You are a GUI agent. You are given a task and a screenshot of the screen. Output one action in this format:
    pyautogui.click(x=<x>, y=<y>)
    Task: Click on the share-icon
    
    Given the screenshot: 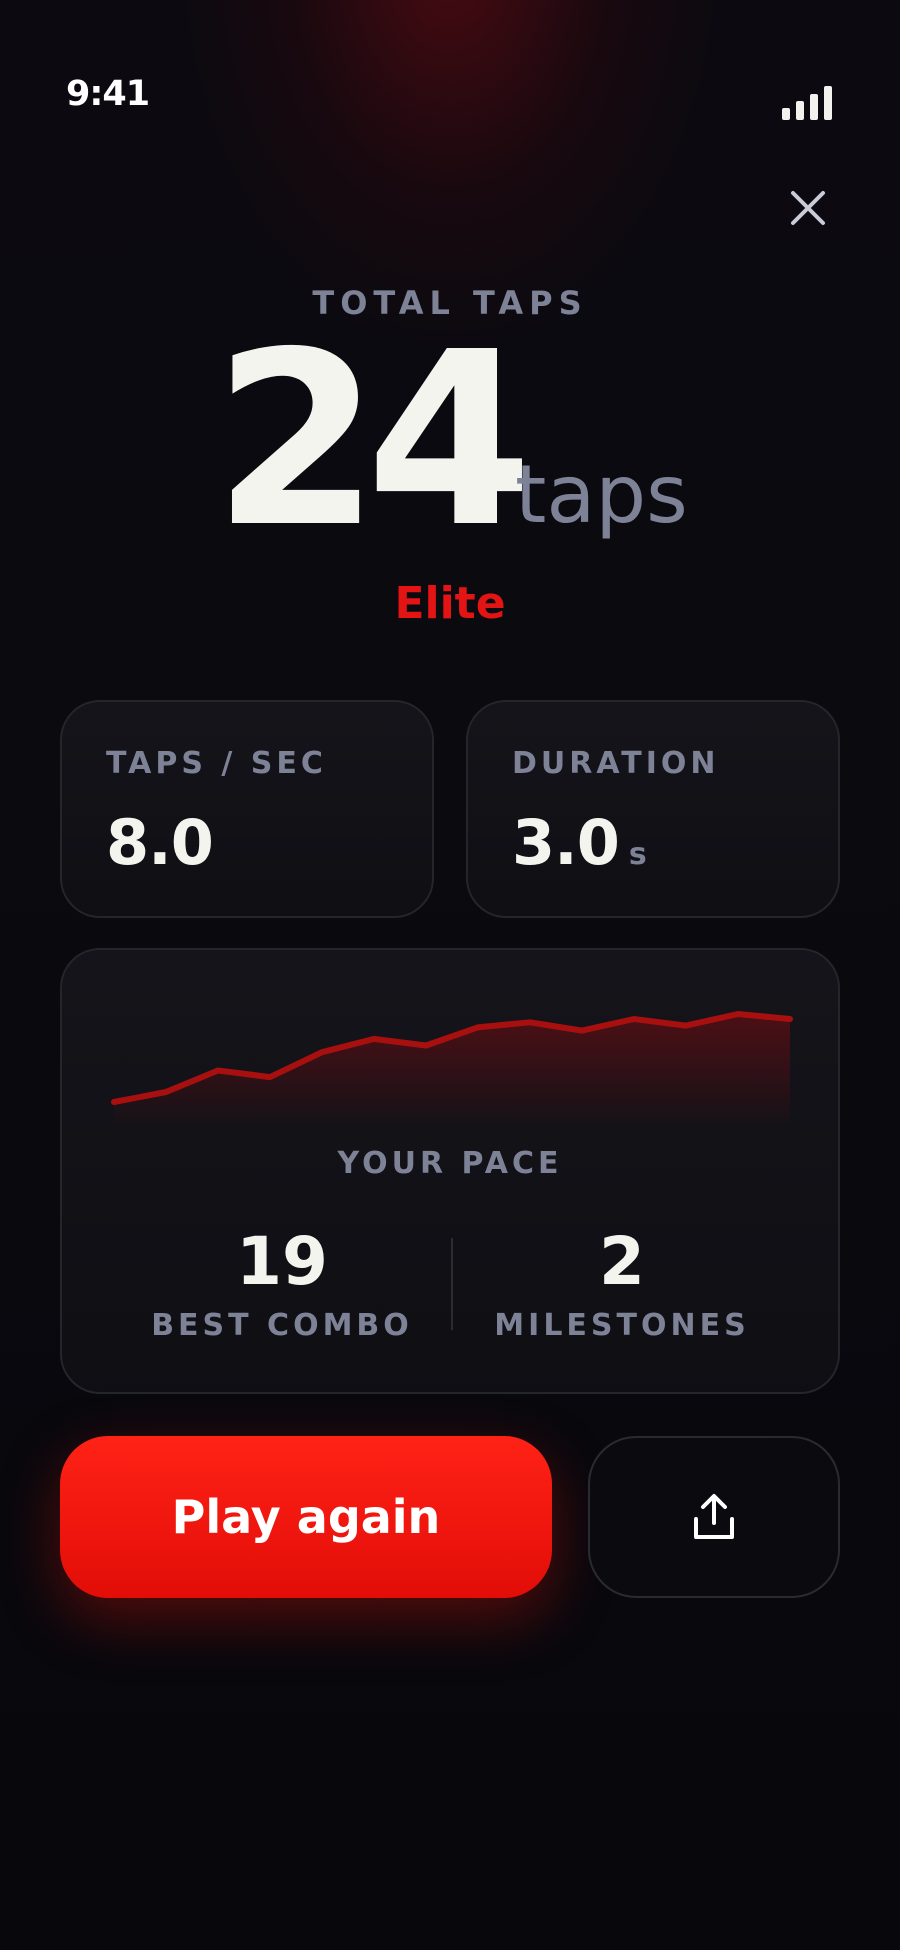 What is the action you would take?
    pyautogui.click(x=714, y=1516)
    